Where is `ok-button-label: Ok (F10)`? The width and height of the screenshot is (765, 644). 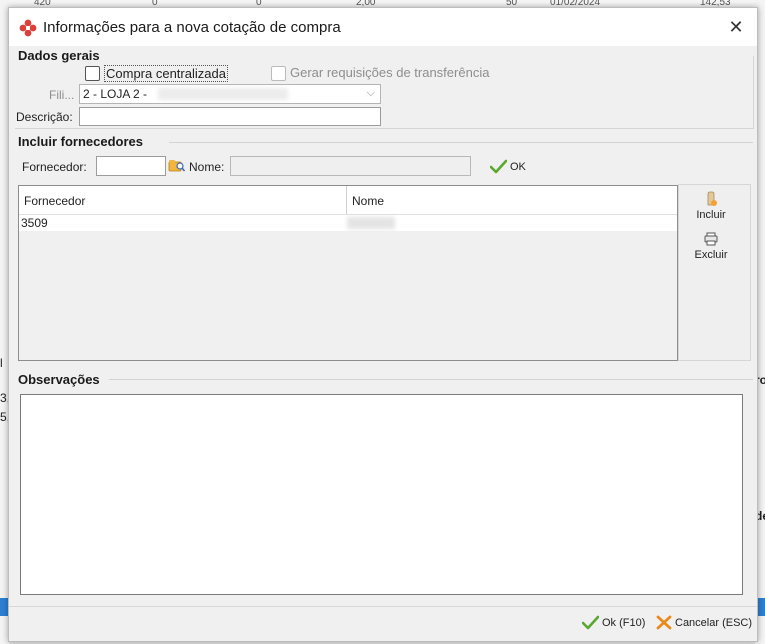 ok-button-label: Ok (F10) is located at coordinates (624, 622).